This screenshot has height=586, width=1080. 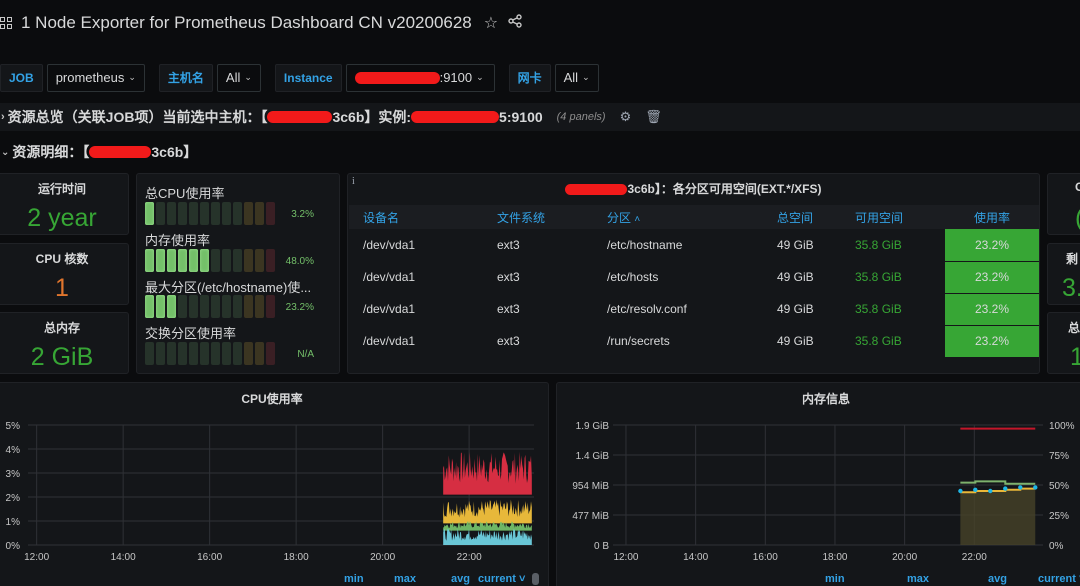 What do you see at coordinates (372, 117) in the screenshot?
I see `row-overview-host: 3c6b】实例:` at bounding box center [372, 117].